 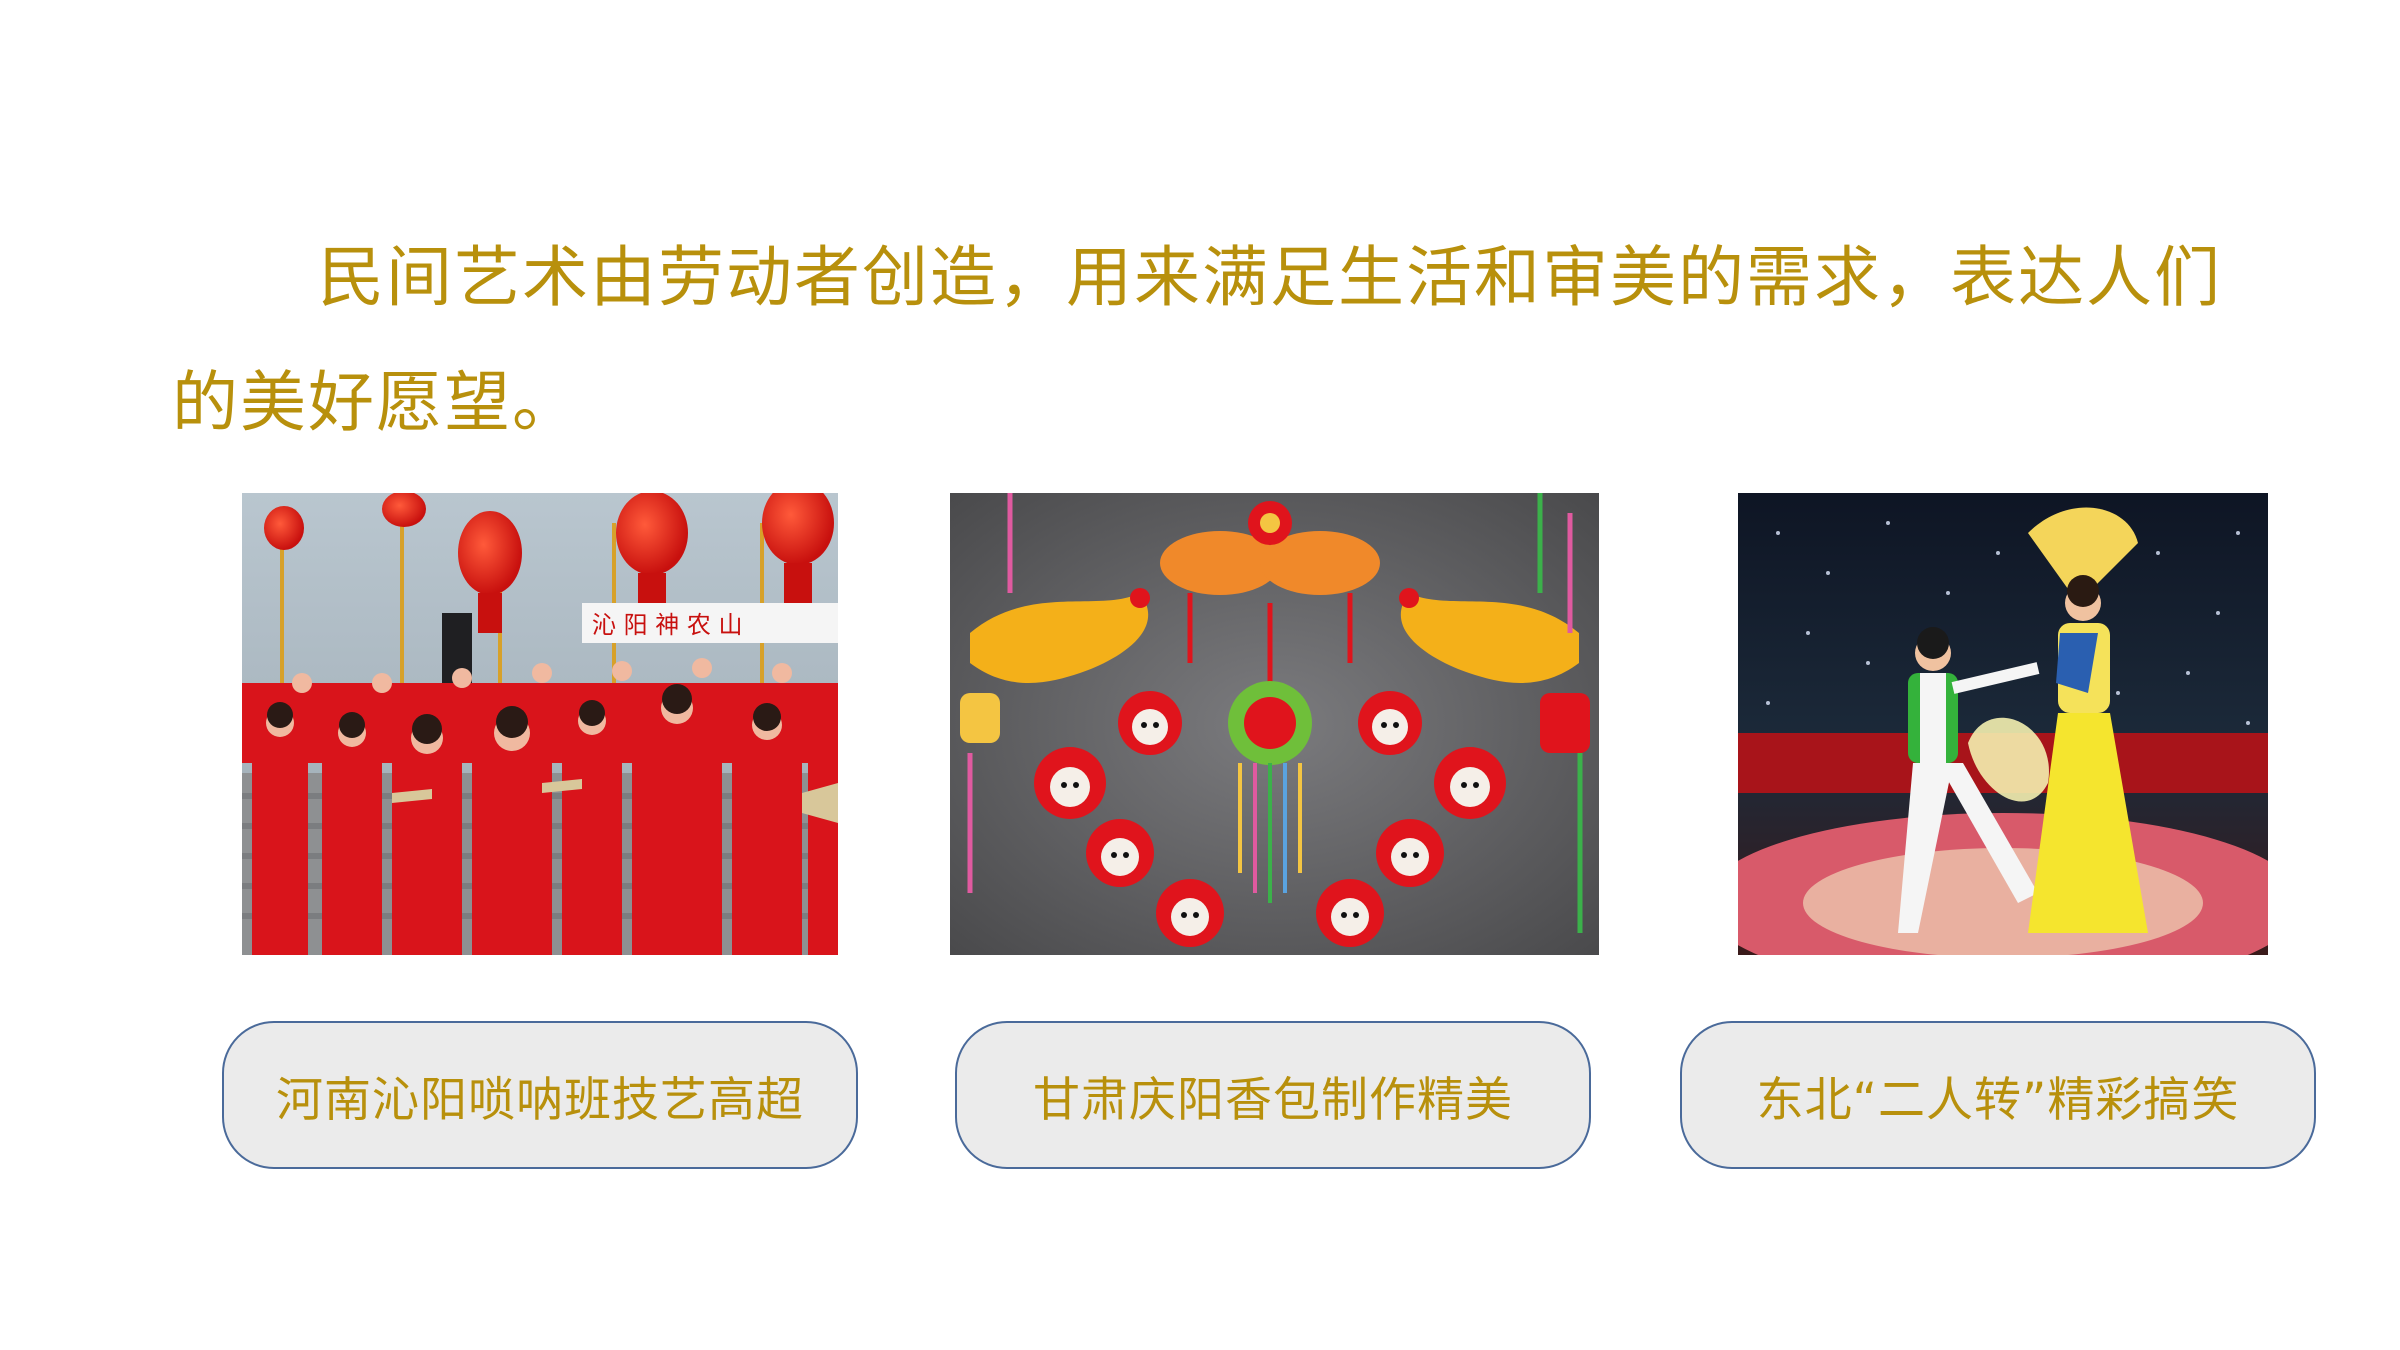 What do you see at coordinates (1998, 1100) in the screenshot?
I see `caption-label: 东北“二人转”精彩搞笑` at bounding box center [1998, 1100].